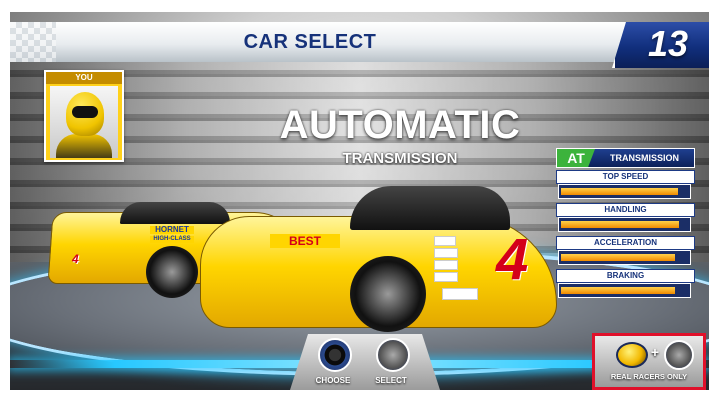 The height and width of the screenshot is (401, 709). Describe the element at coordinates (655, 352) in the screenshot. I see `plus-sign: +` at that location.